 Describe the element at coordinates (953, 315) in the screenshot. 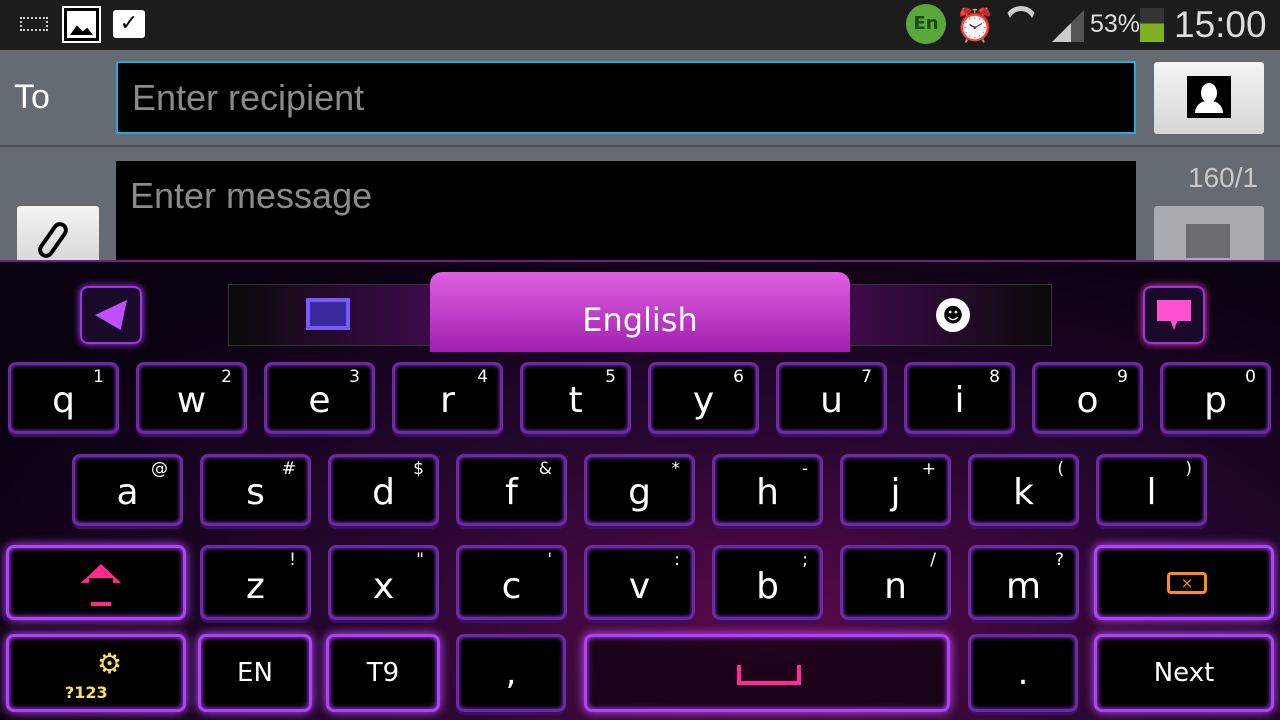

I see `emoji-icon: ☻` at that location.